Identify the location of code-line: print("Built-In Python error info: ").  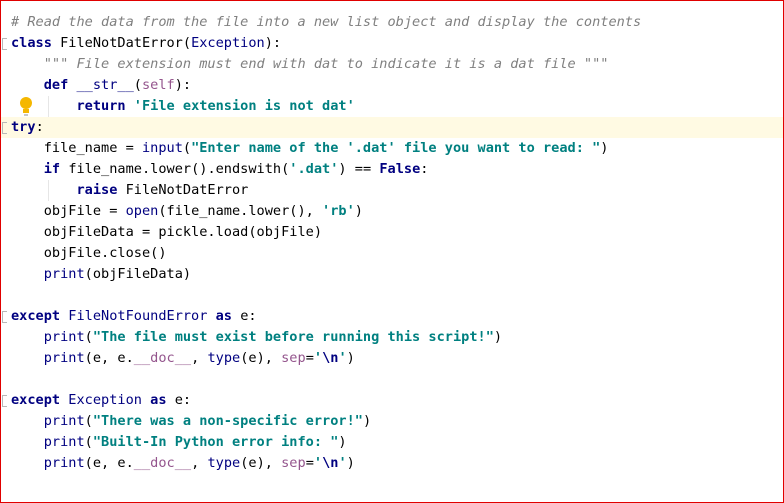
(392, 442).